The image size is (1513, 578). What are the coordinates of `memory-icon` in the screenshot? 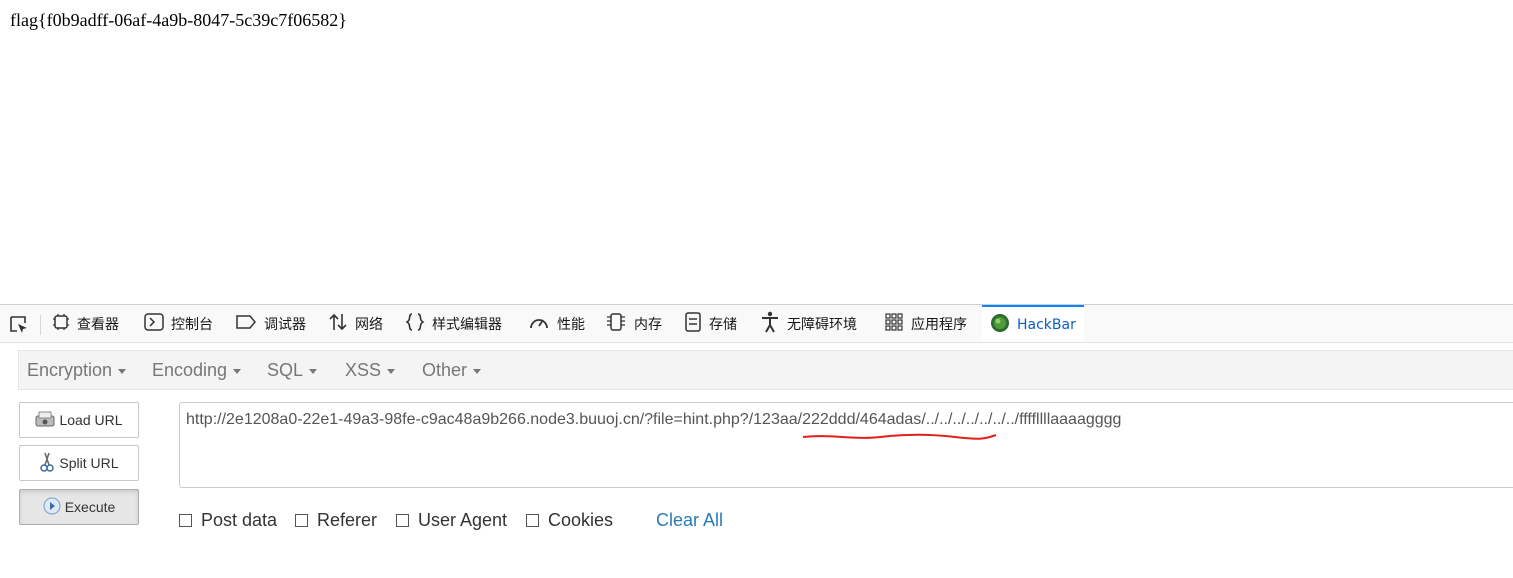 It's located at (616, 324).